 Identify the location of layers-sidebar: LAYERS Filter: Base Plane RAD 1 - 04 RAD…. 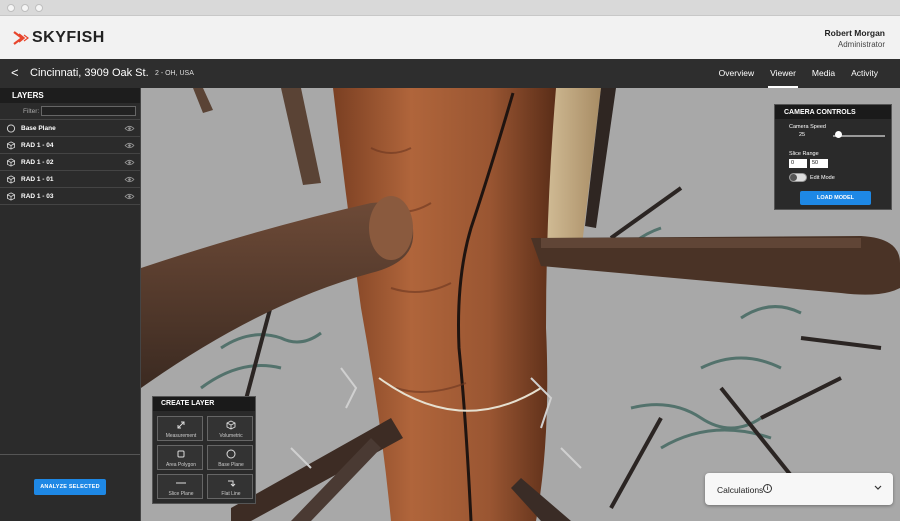
(70, 304).